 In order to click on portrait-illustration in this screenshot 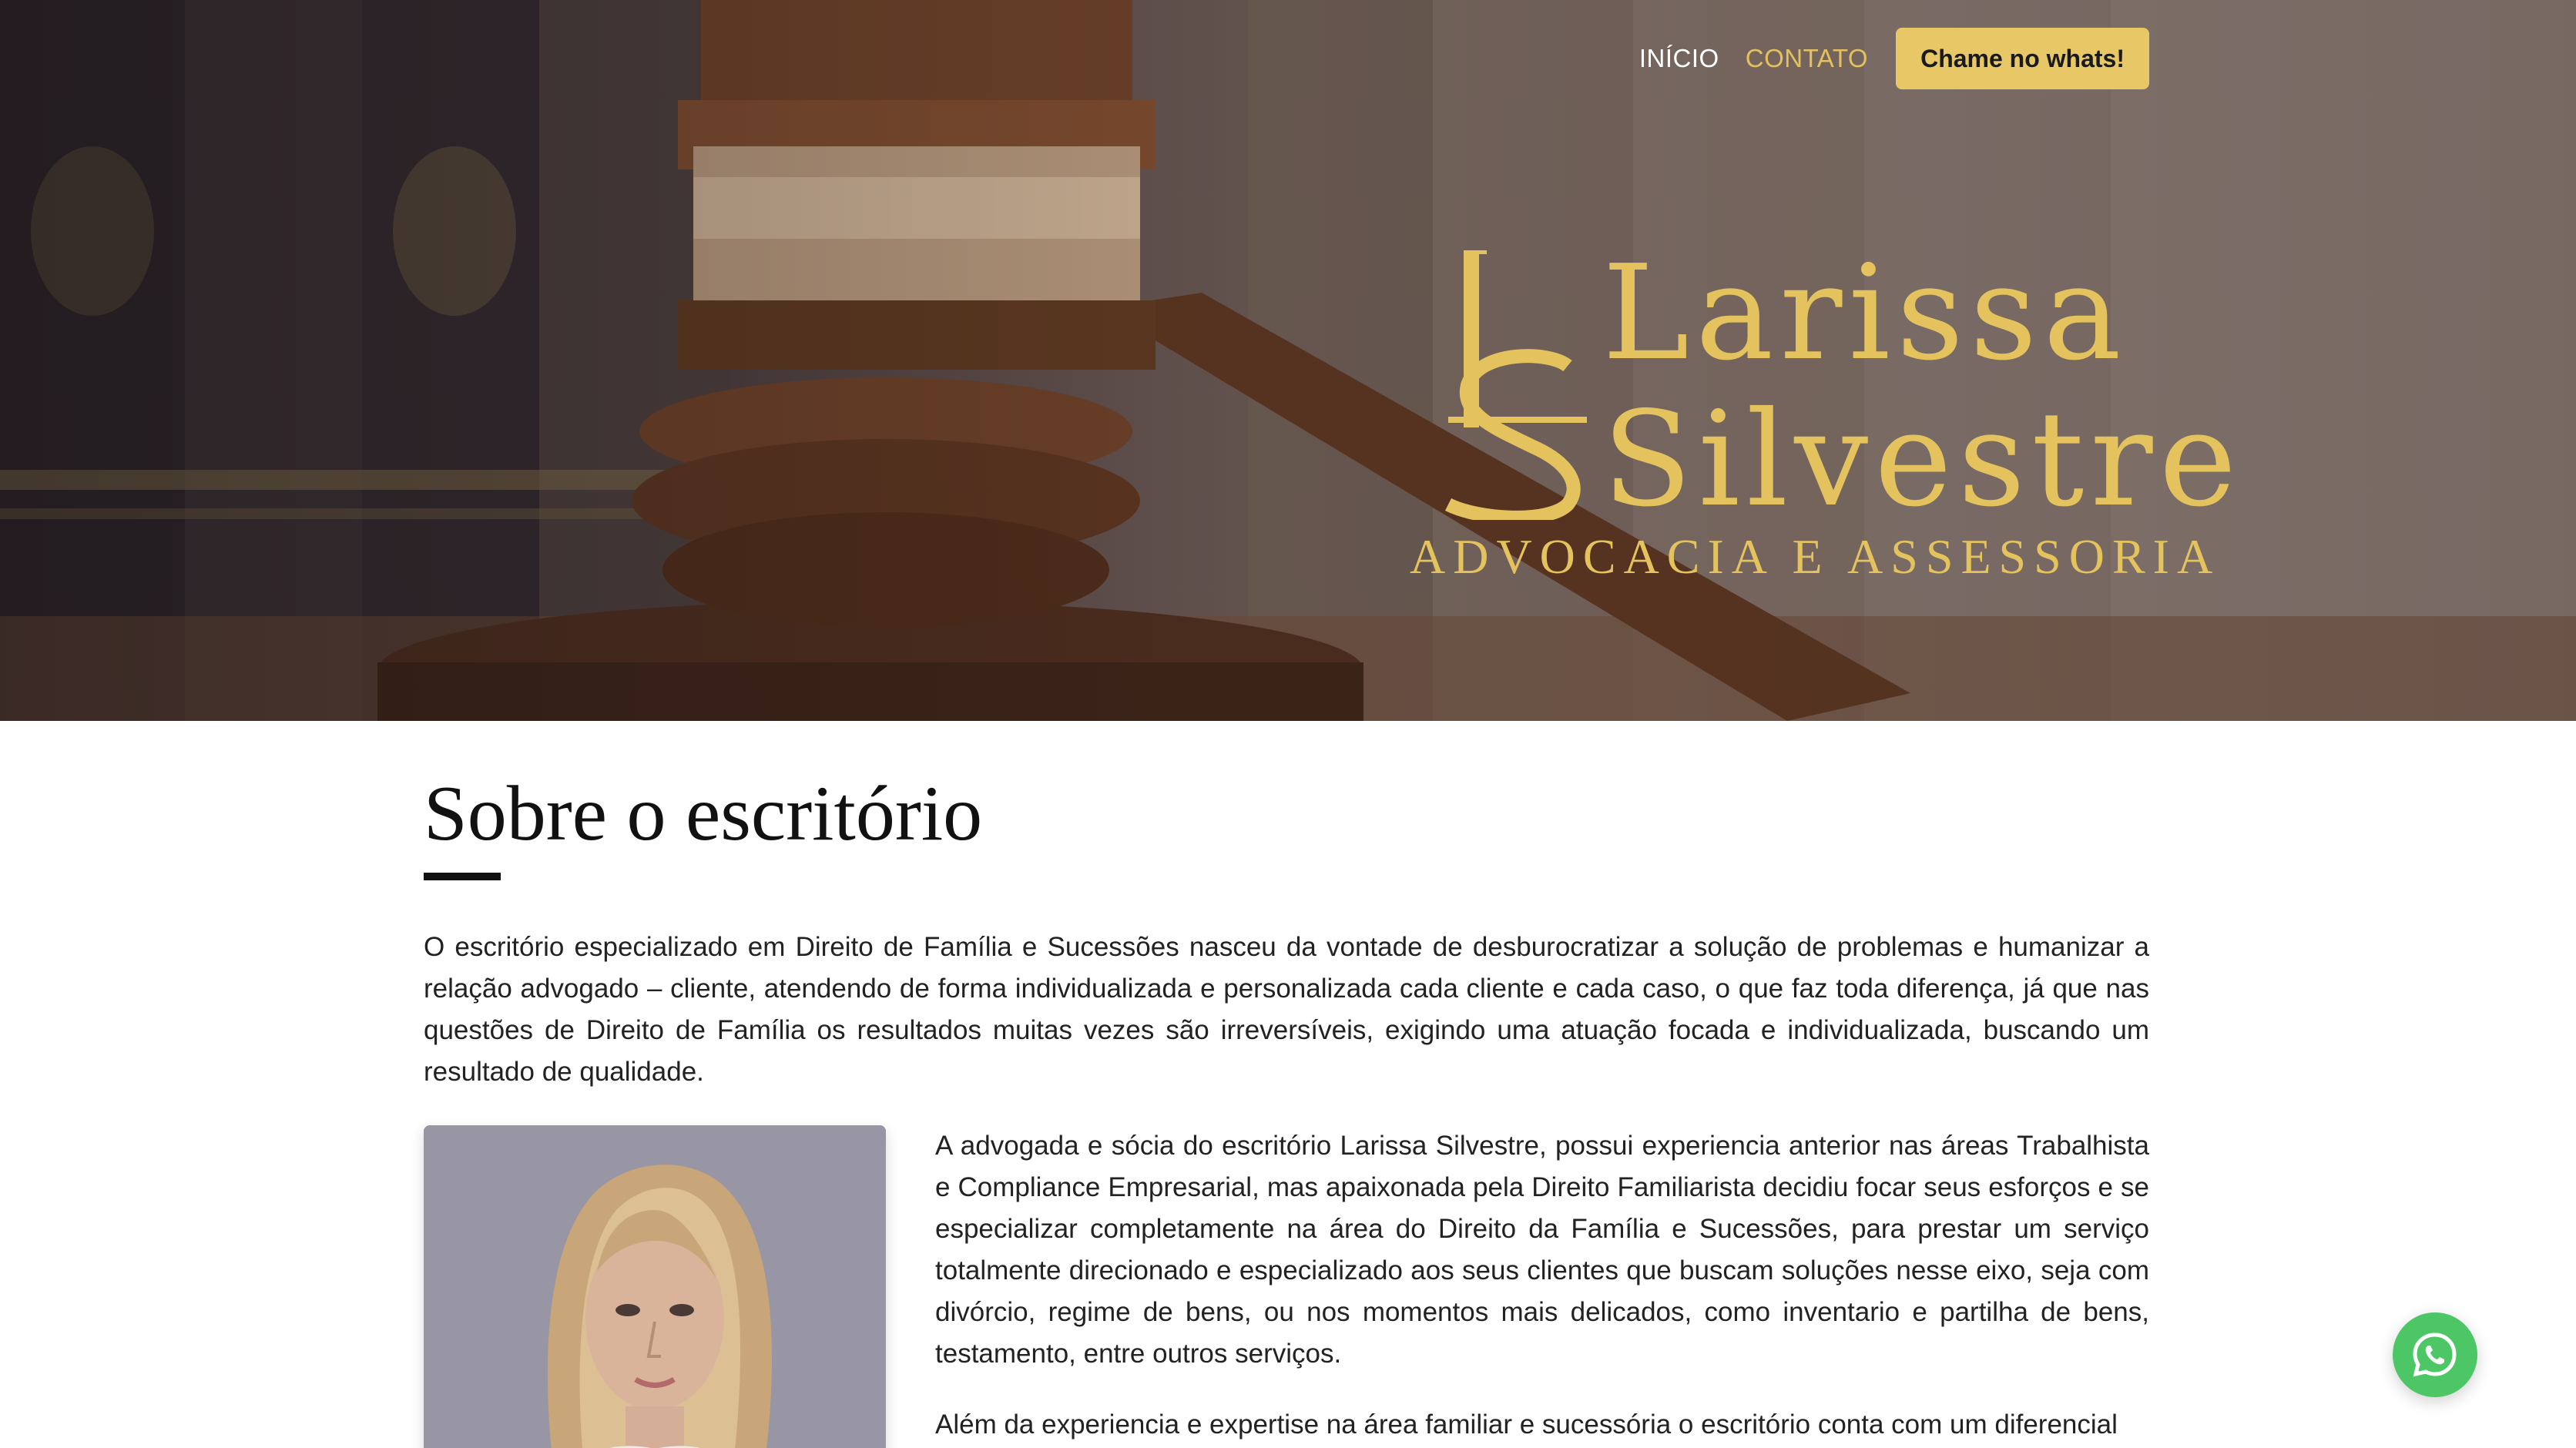, I will do `click(655, 1286)`.